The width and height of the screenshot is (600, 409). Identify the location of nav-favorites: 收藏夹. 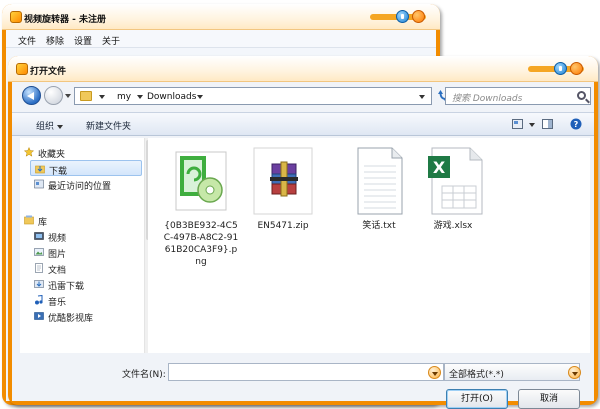
(82, 152).